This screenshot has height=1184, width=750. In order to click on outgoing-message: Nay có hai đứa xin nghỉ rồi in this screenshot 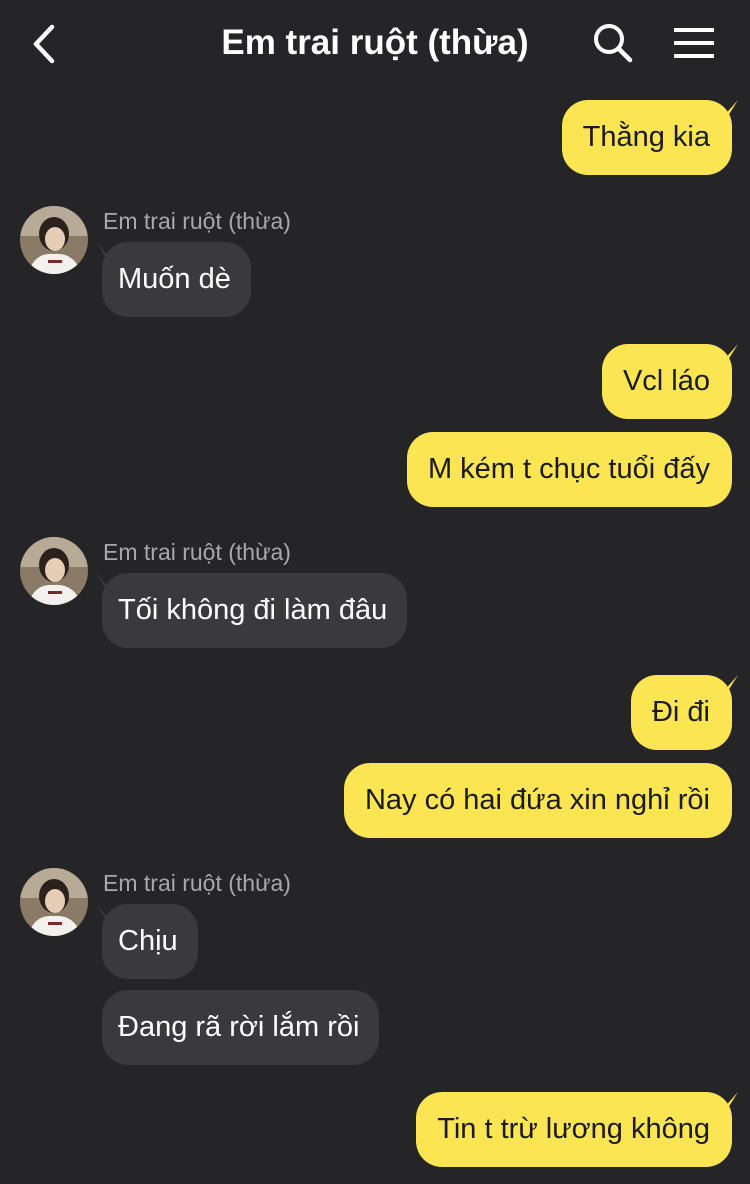, I will do `click(537, 800)`.